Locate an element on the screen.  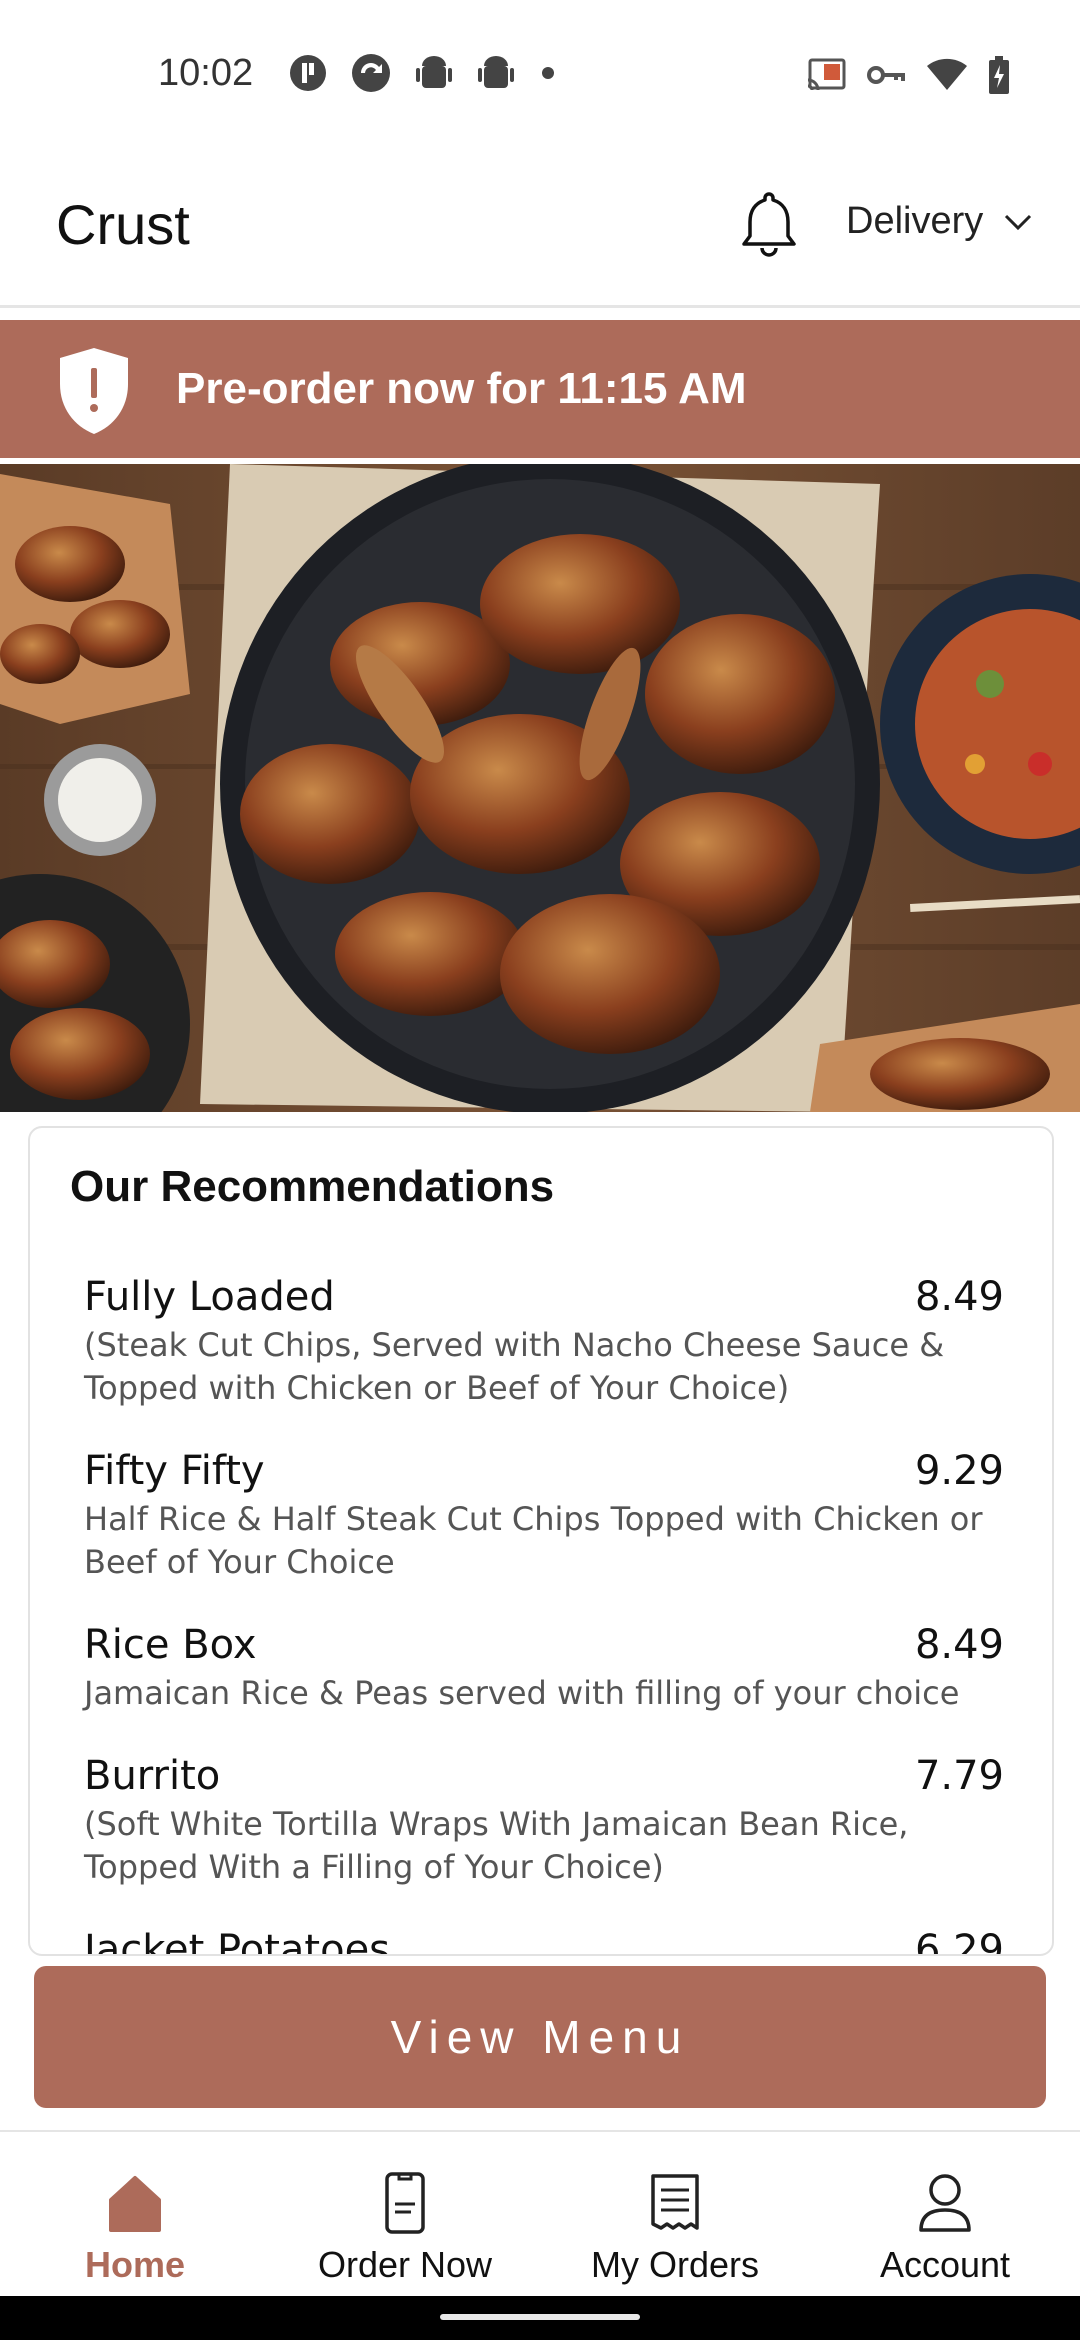
recommendations-title: Our Recommendations is located at coordinates (312, 1186).